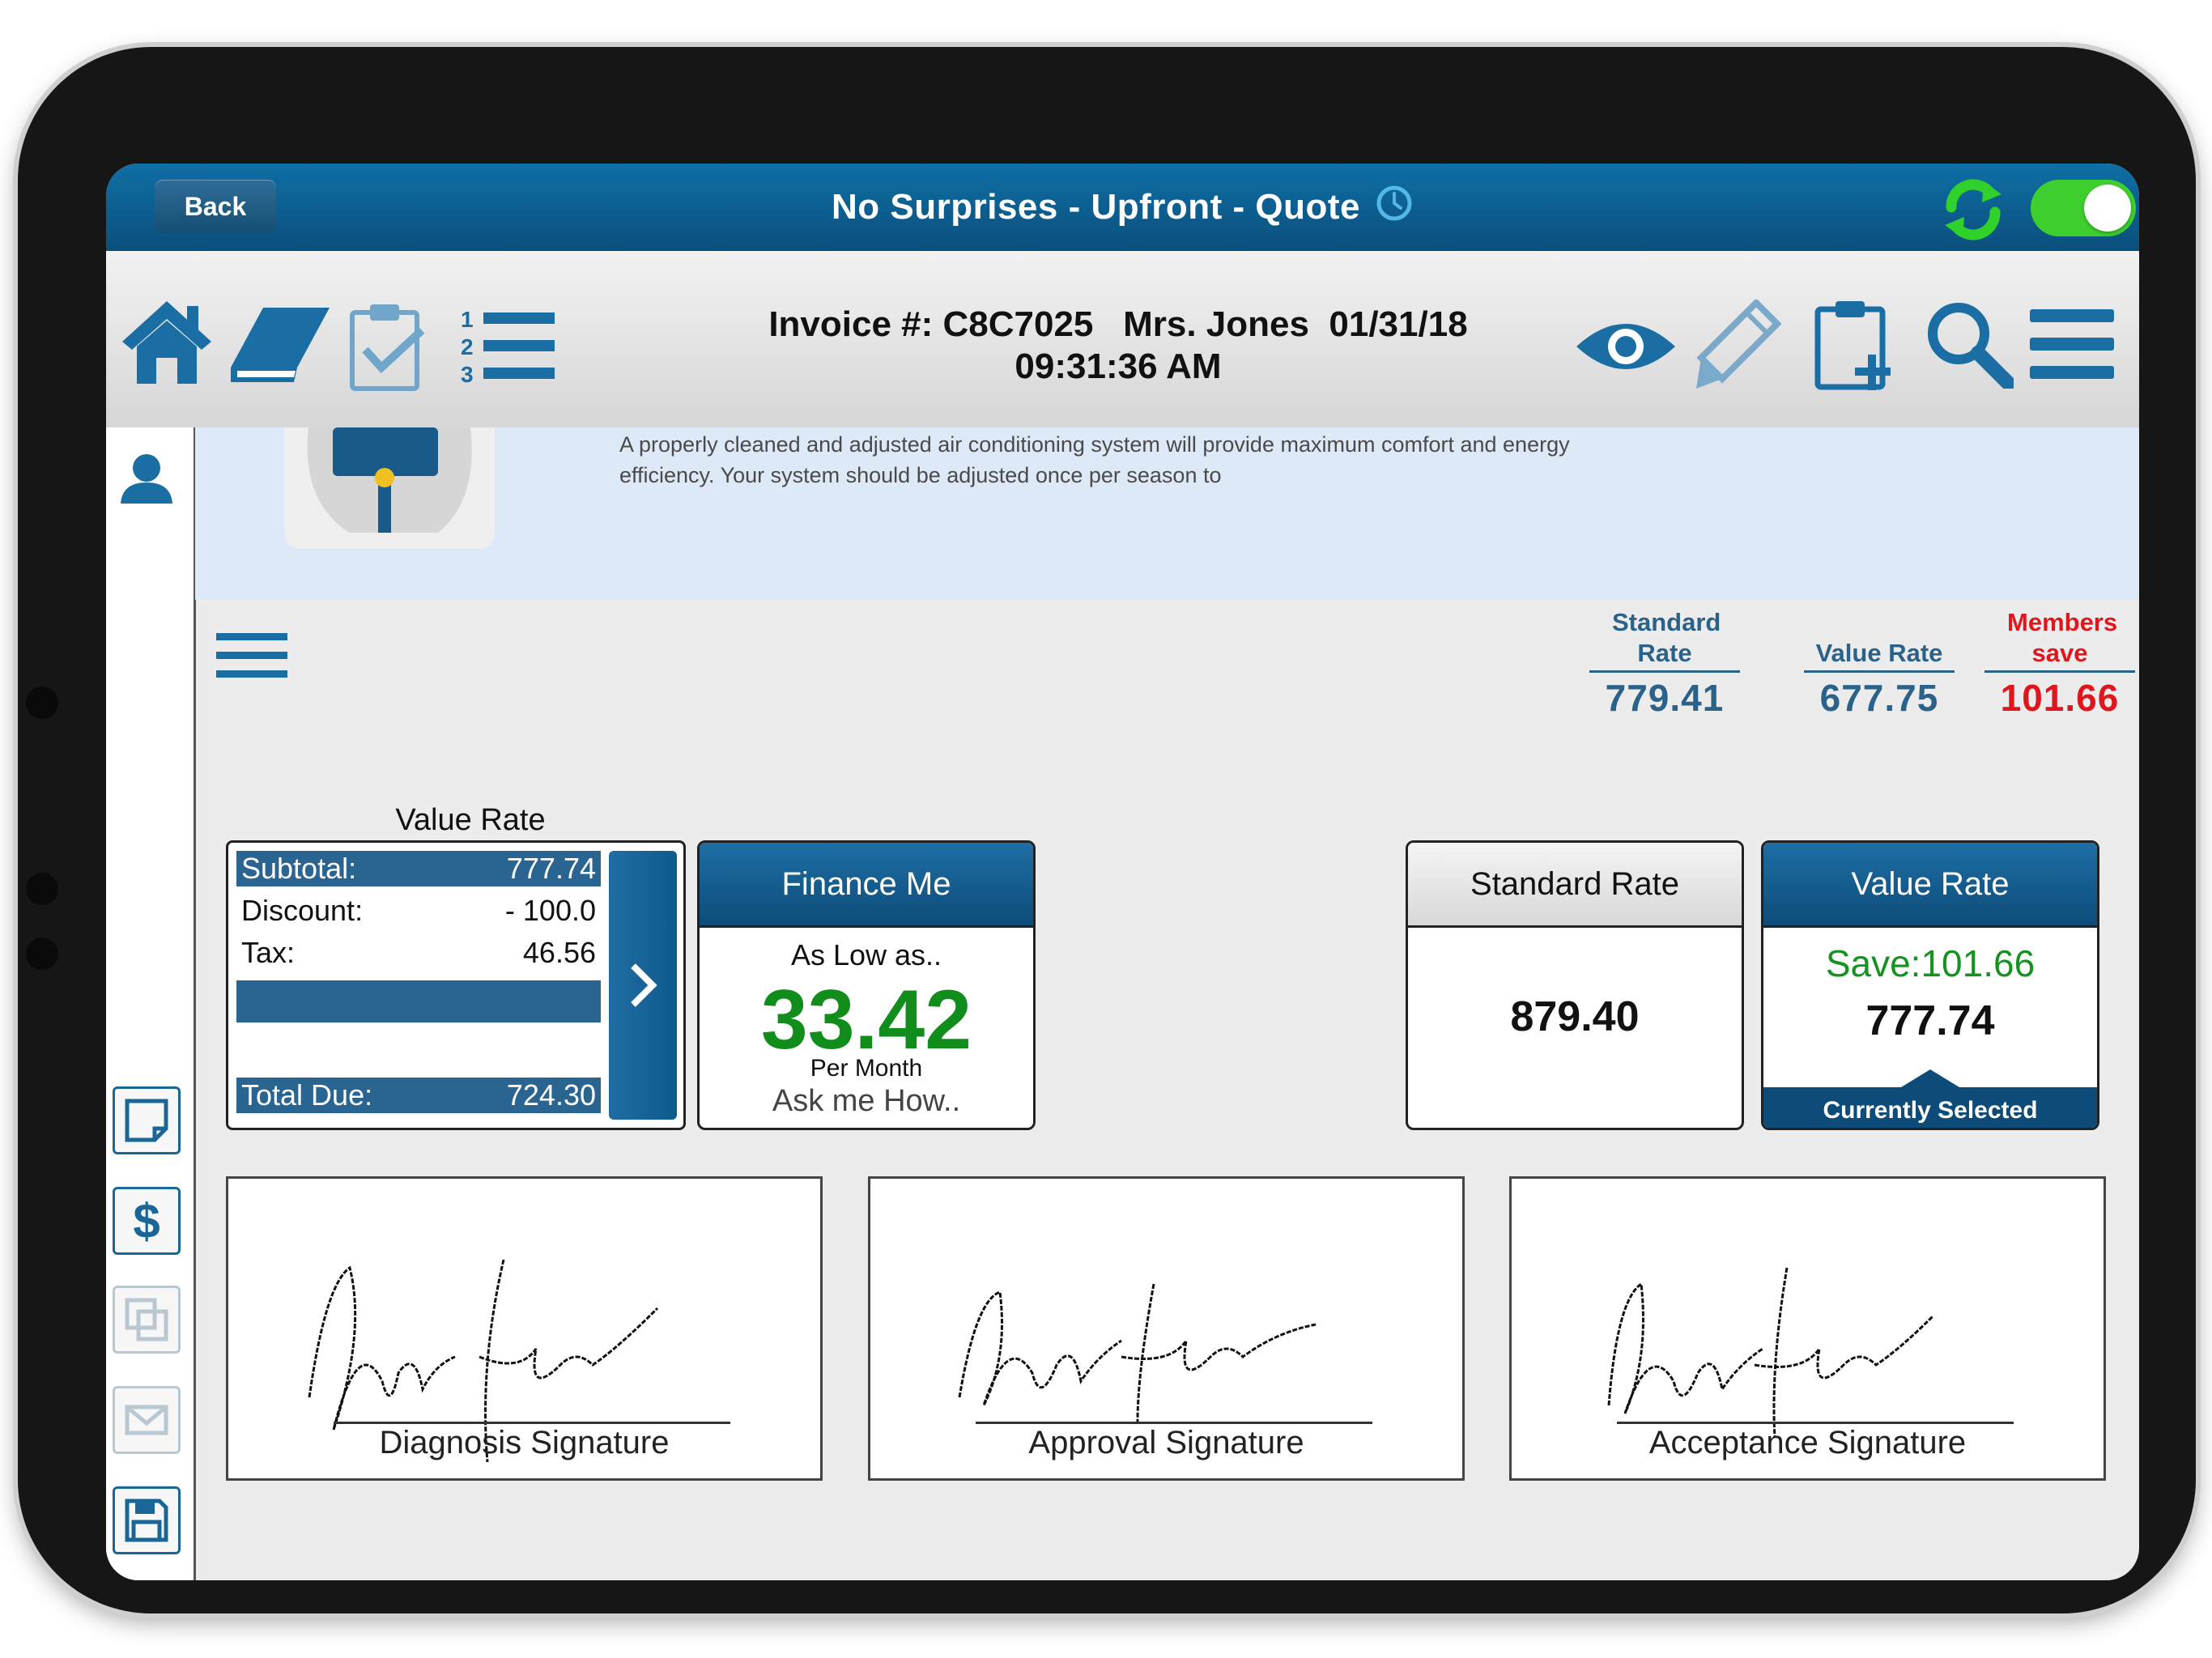 The height and width of the screenshot is (1658, 2212). What do you see at coordinates (2063, 637) in the screenshot?
I see `members-save-label: Members save` at bounding box center [2063, 637].